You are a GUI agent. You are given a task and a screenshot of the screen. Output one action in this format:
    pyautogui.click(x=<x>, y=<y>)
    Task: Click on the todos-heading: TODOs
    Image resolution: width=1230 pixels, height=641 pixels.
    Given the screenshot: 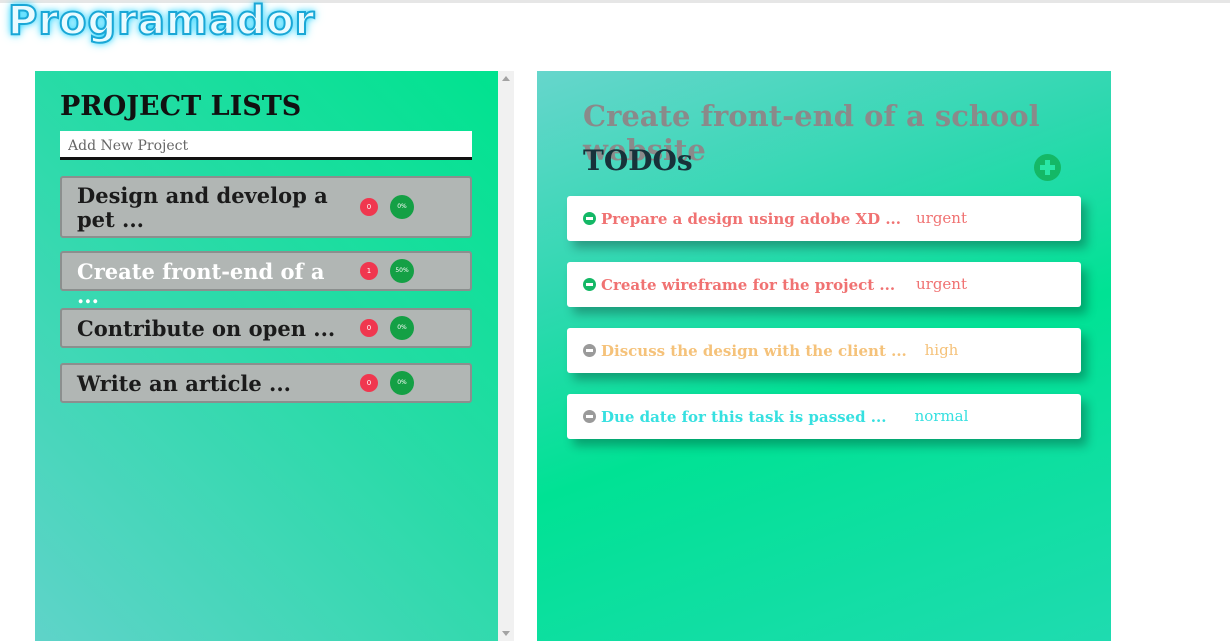 What is the action you would take?
    pyautogui.click(x=638, y=160)
    